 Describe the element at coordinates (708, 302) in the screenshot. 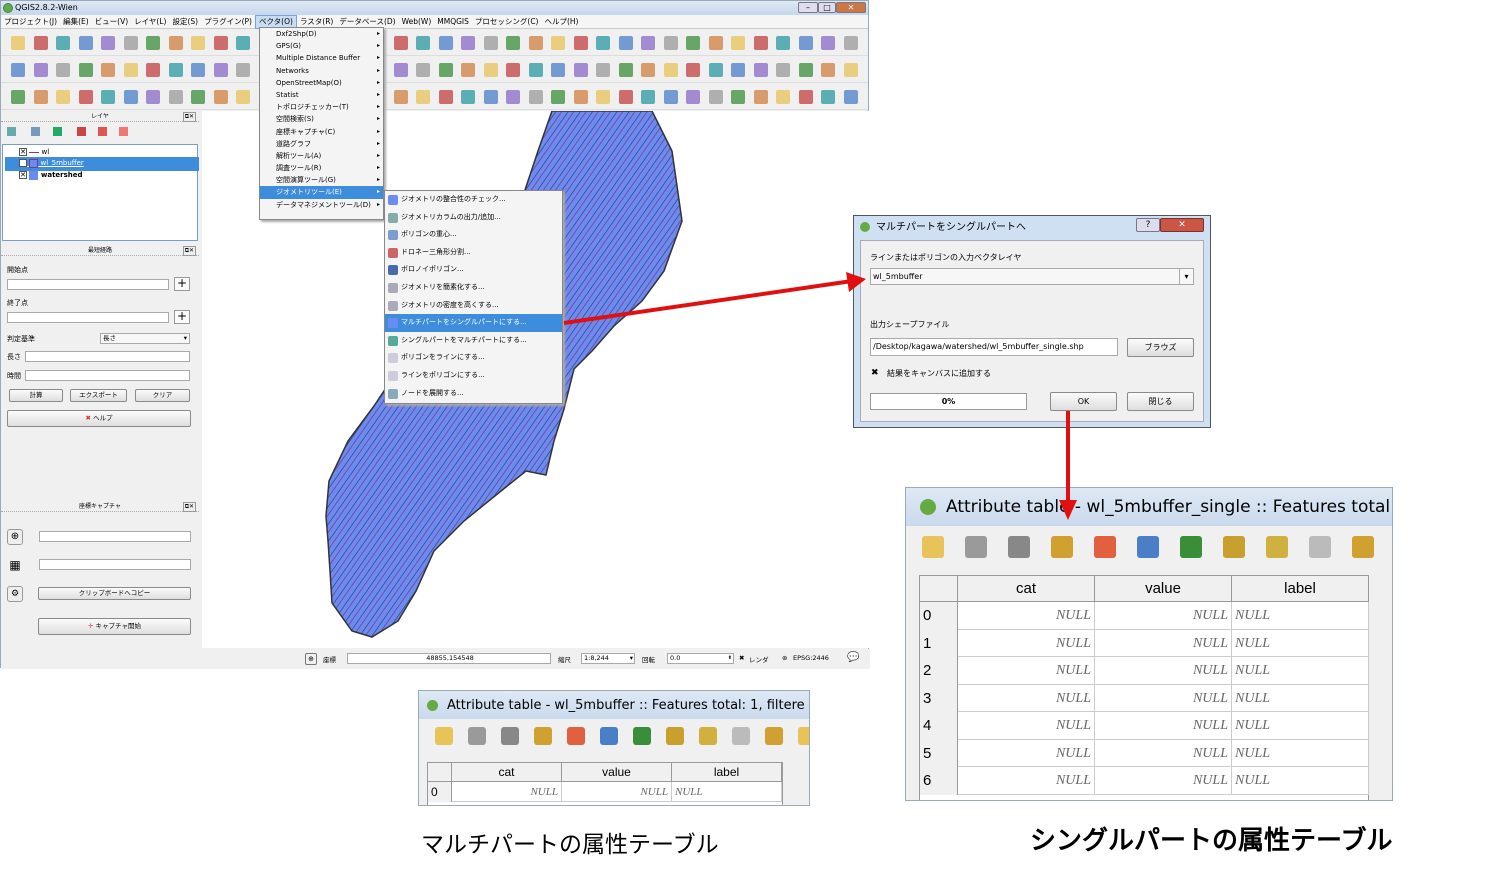

I see `arrow-menu-to-dialog` at that location.